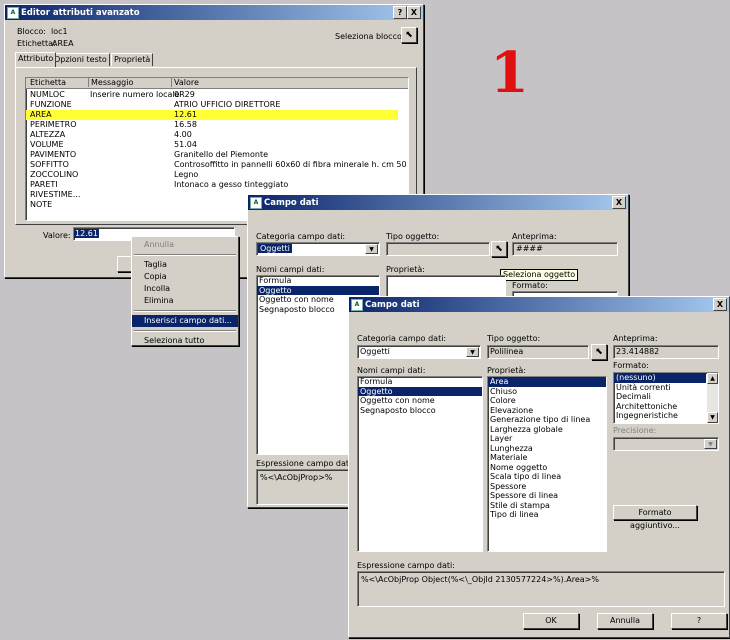 The image size is (730, 640). Describe the element at coordinates (185, 265) in the screenshot. I see `menu-taglia: Taglia` at that location.